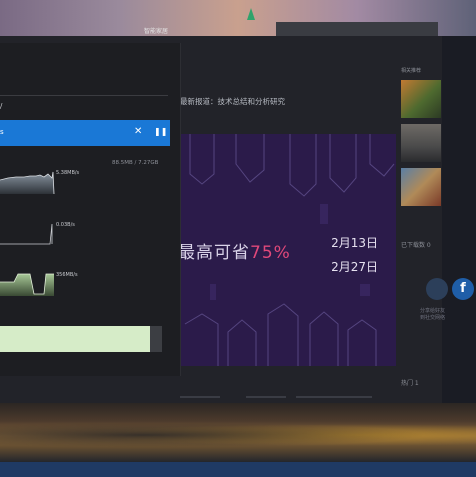 The width and height of the screenshot is (476, 477). Describe the element at coordinates (251, 15) in the screenshot. I see `christmas-tree-icon` at that location.